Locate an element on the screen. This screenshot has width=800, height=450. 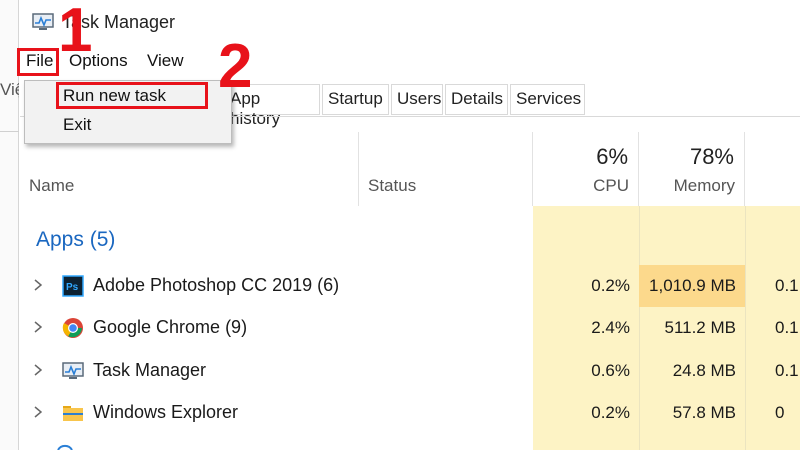
process-row: Task Manager 0.6% 24.8 MB 0.1 is located at coordinates (410, 371).